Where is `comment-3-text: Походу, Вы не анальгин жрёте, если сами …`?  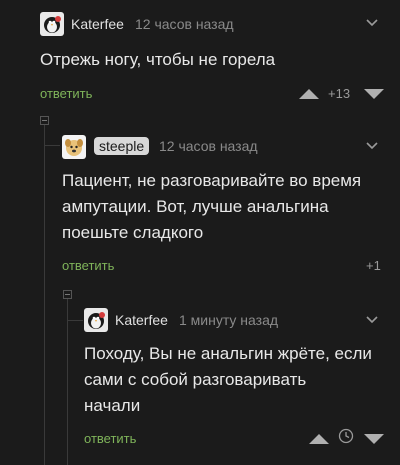 comment-3-text: Походу, Вы не анальгин жрёте, если сами … is located at coordinates (228, 380).